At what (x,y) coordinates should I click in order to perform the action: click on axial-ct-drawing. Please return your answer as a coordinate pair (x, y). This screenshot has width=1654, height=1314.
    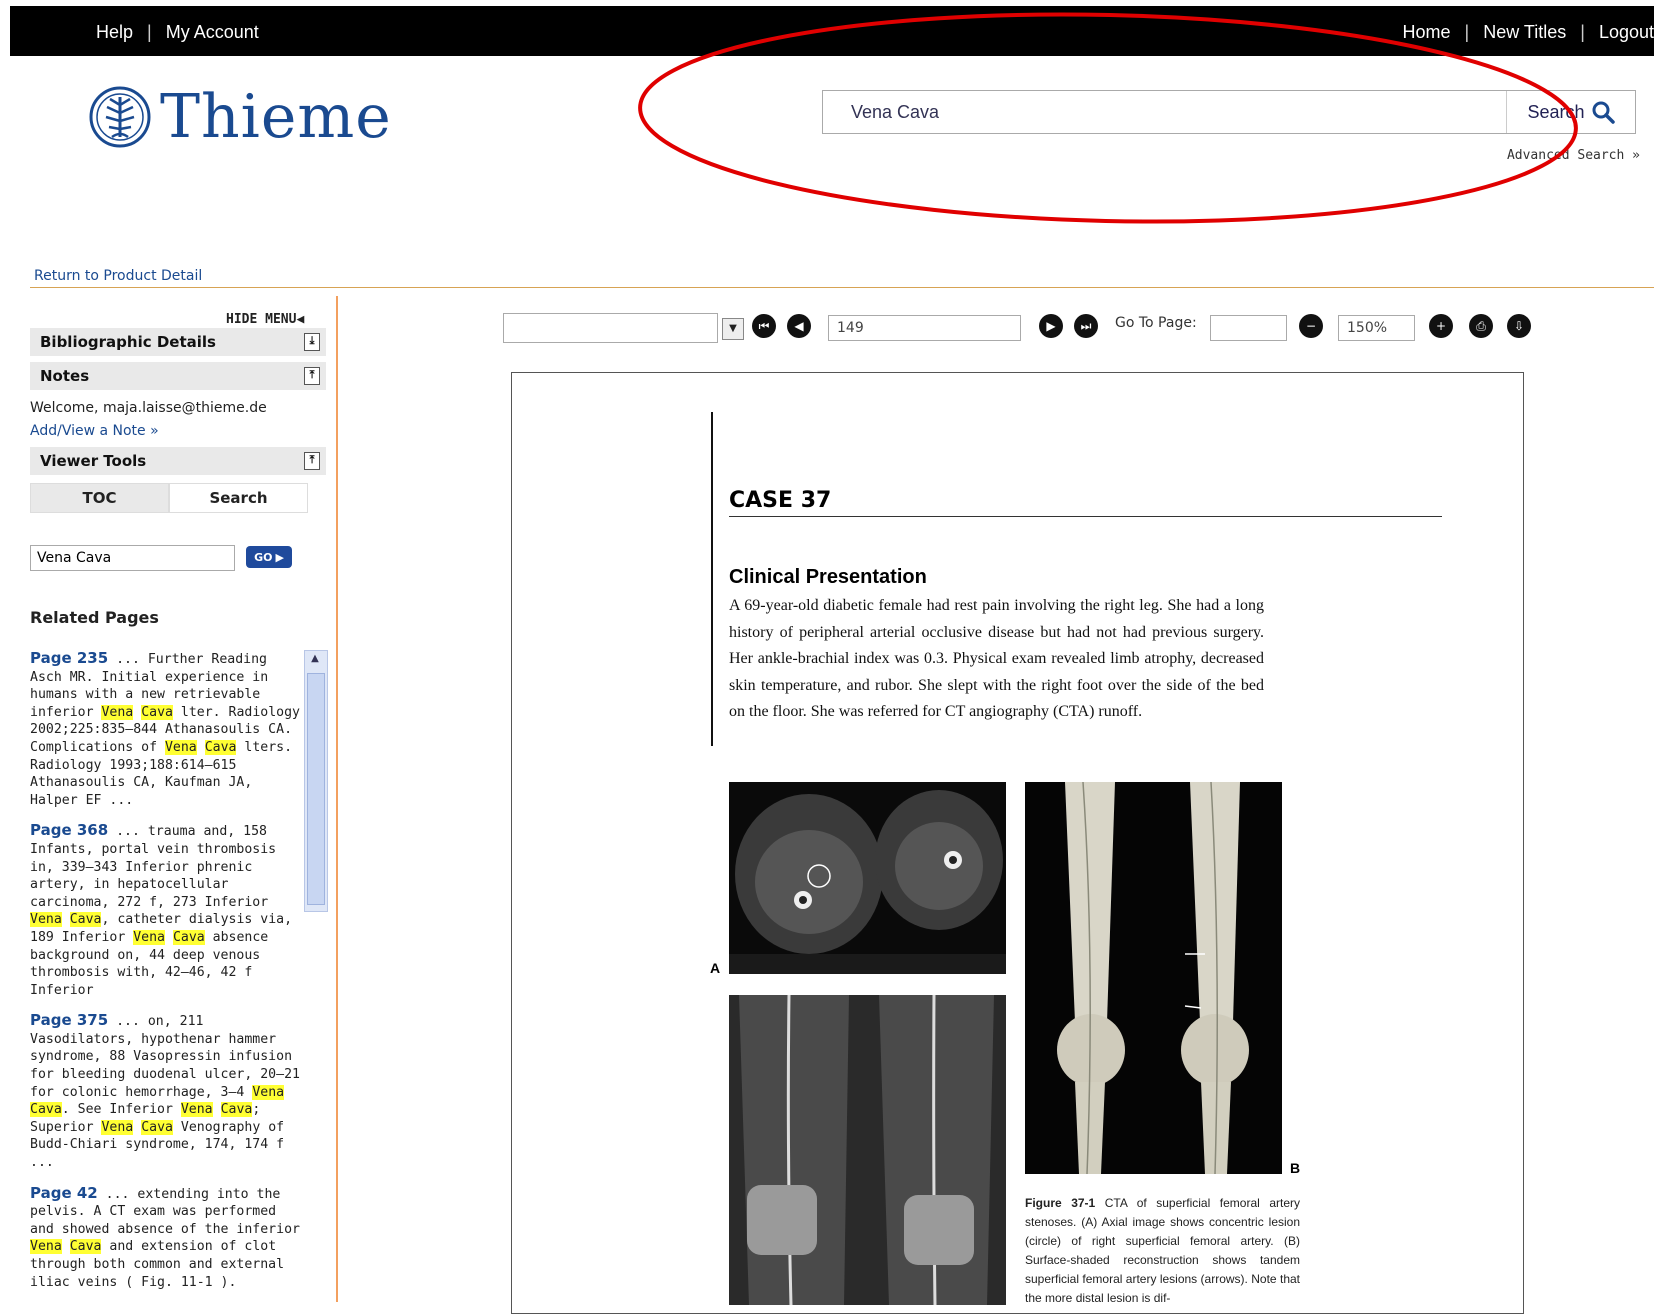
    Looking at the image, I should click on (867, 882).